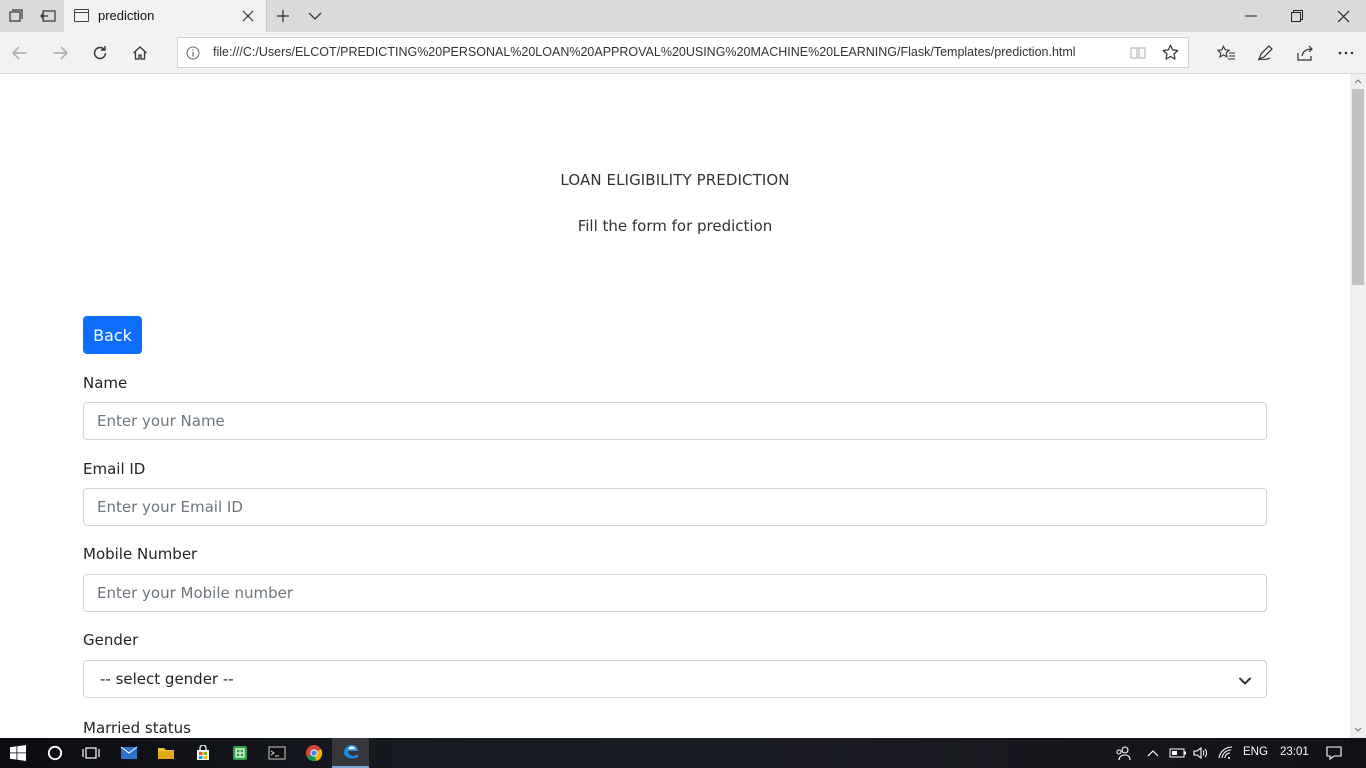  I want to click on input-language: ENG, so click(1255, 752).